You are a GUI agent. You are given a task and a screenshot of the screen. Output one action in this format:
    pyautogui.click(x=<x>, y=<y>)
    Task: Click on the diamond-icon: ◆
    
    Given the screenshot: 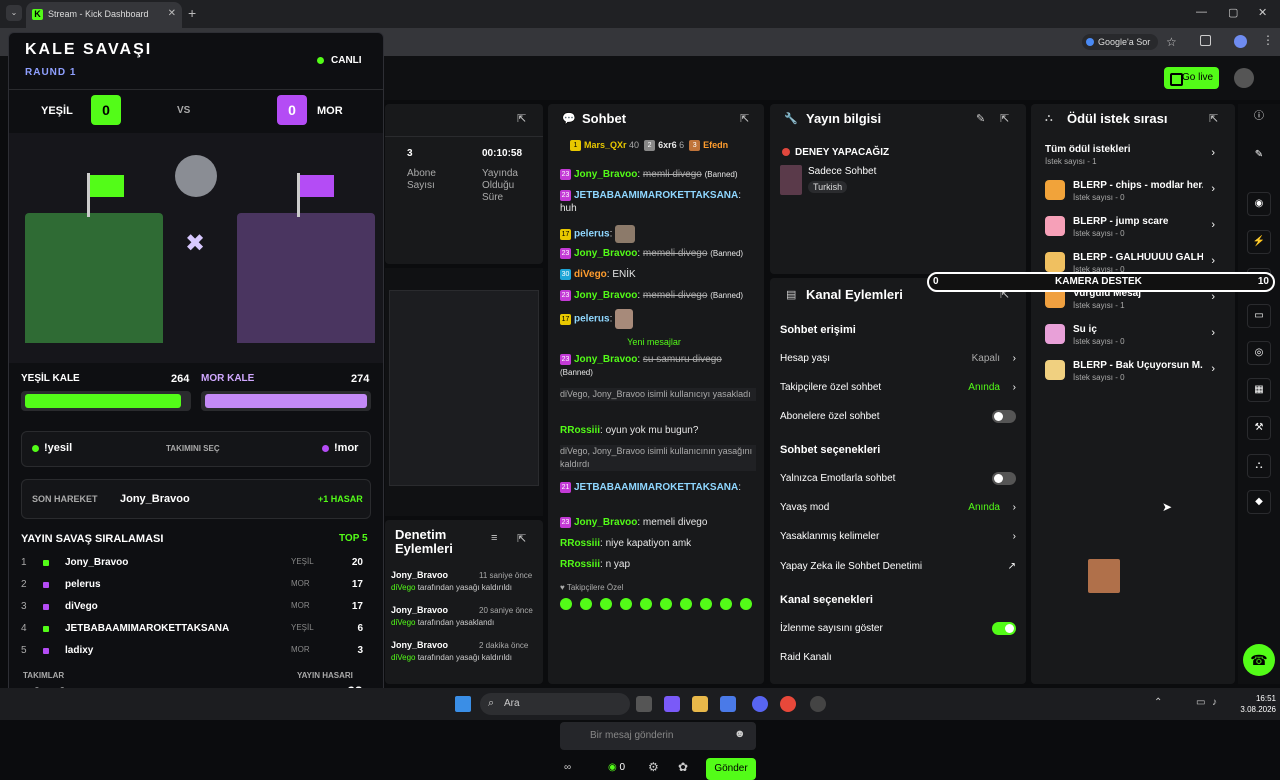 What is the action you would take?
    pyautogui.click(x=1259, y=502)
    